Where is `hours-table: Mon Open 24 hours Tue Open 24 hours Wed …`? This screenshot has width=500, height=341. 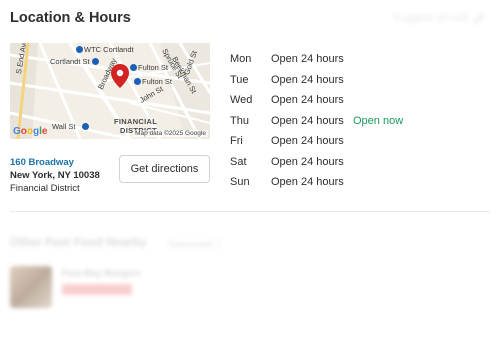
hours-table: Mon Open 24 hours Tue Open 24 hours Wed … is located at coordinates (316, 121).